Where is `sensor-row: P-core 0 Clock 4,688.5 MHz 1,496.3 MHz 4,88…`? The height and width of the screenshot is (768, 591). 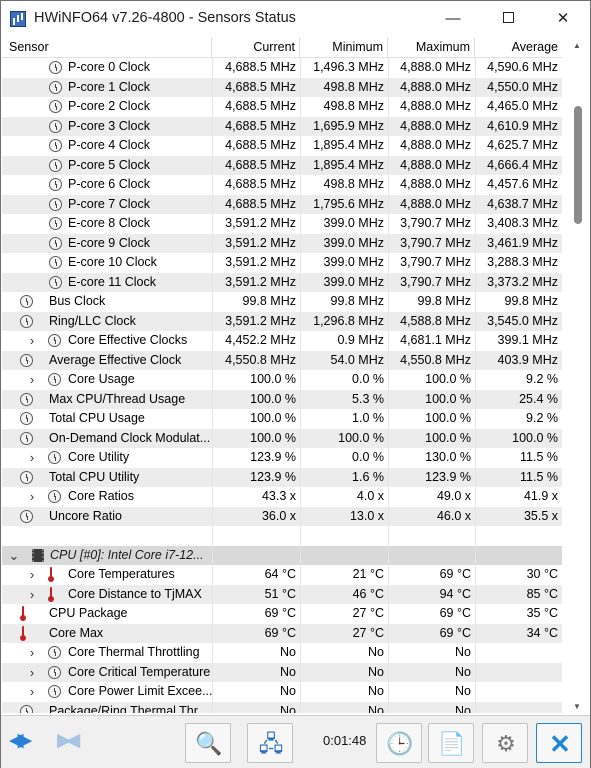 sensor-row: P-core 0 Clock 4,688.5 MHz 1,496.3 MHz 4,88… is located at coordinates (282, 68).